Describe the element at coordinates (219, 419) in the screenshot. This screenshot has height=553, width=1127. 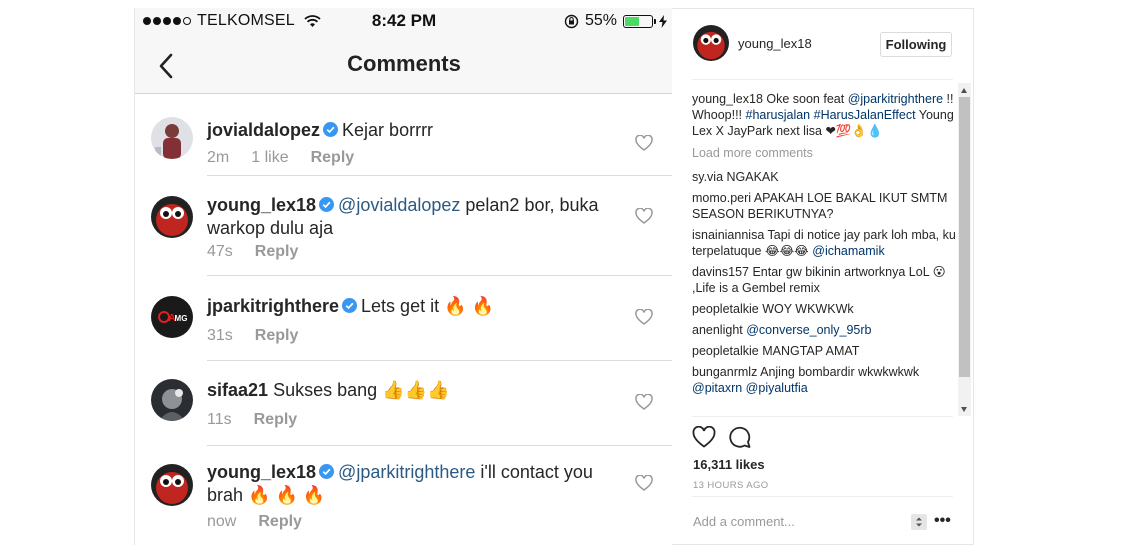
I see `comment-time: 11s` at that location.